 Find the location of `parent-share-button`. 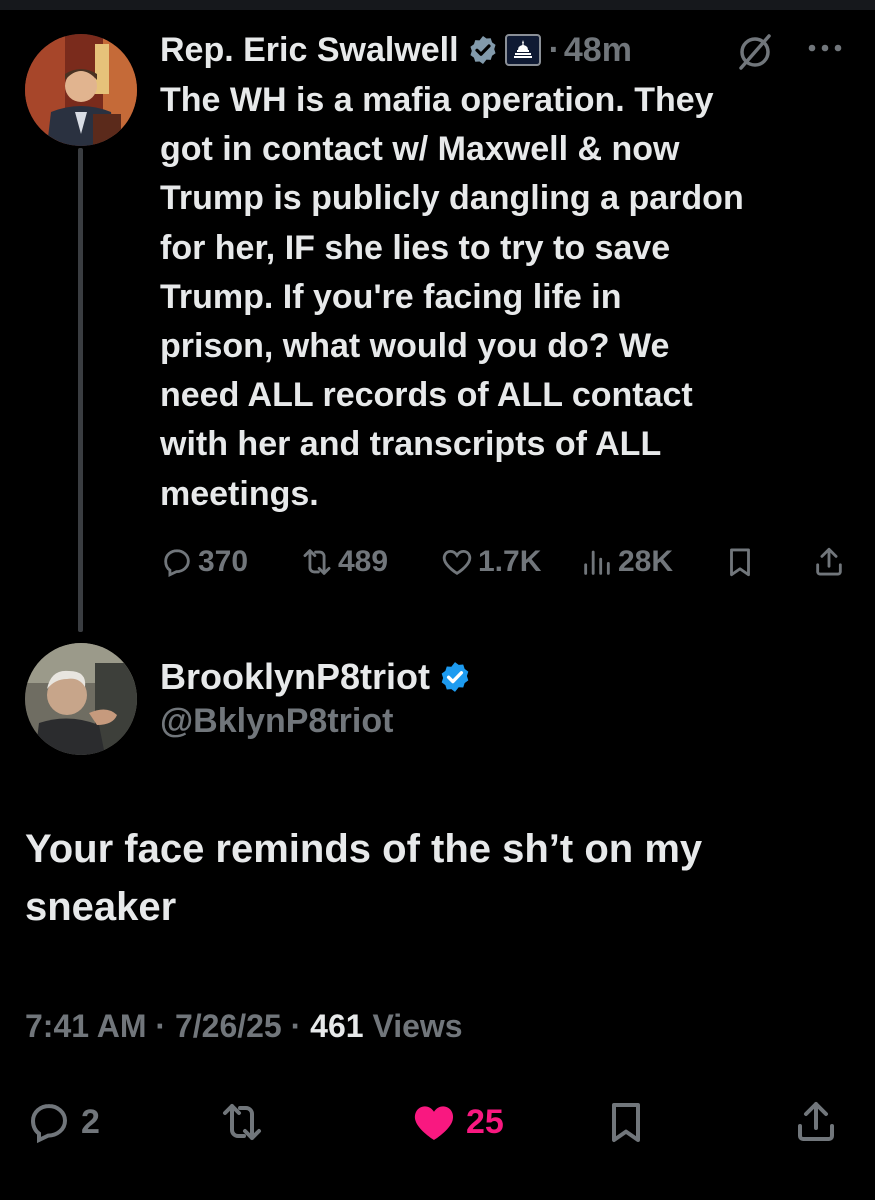

parent-share-button is located at coordinates (829, 562).